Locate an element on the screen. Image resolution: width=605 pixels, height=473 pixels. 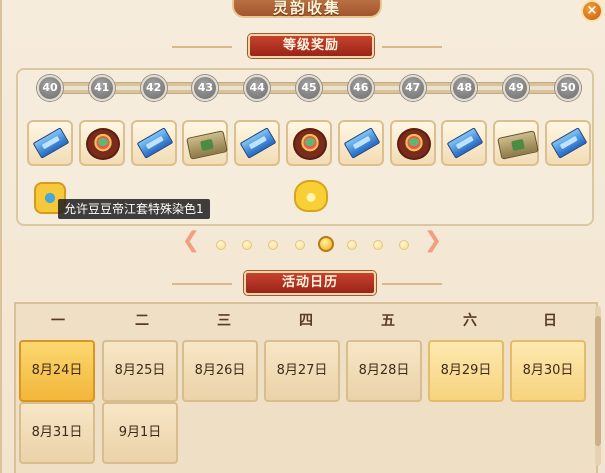
weekday-header: 三 is located at coordinates (224, 321).